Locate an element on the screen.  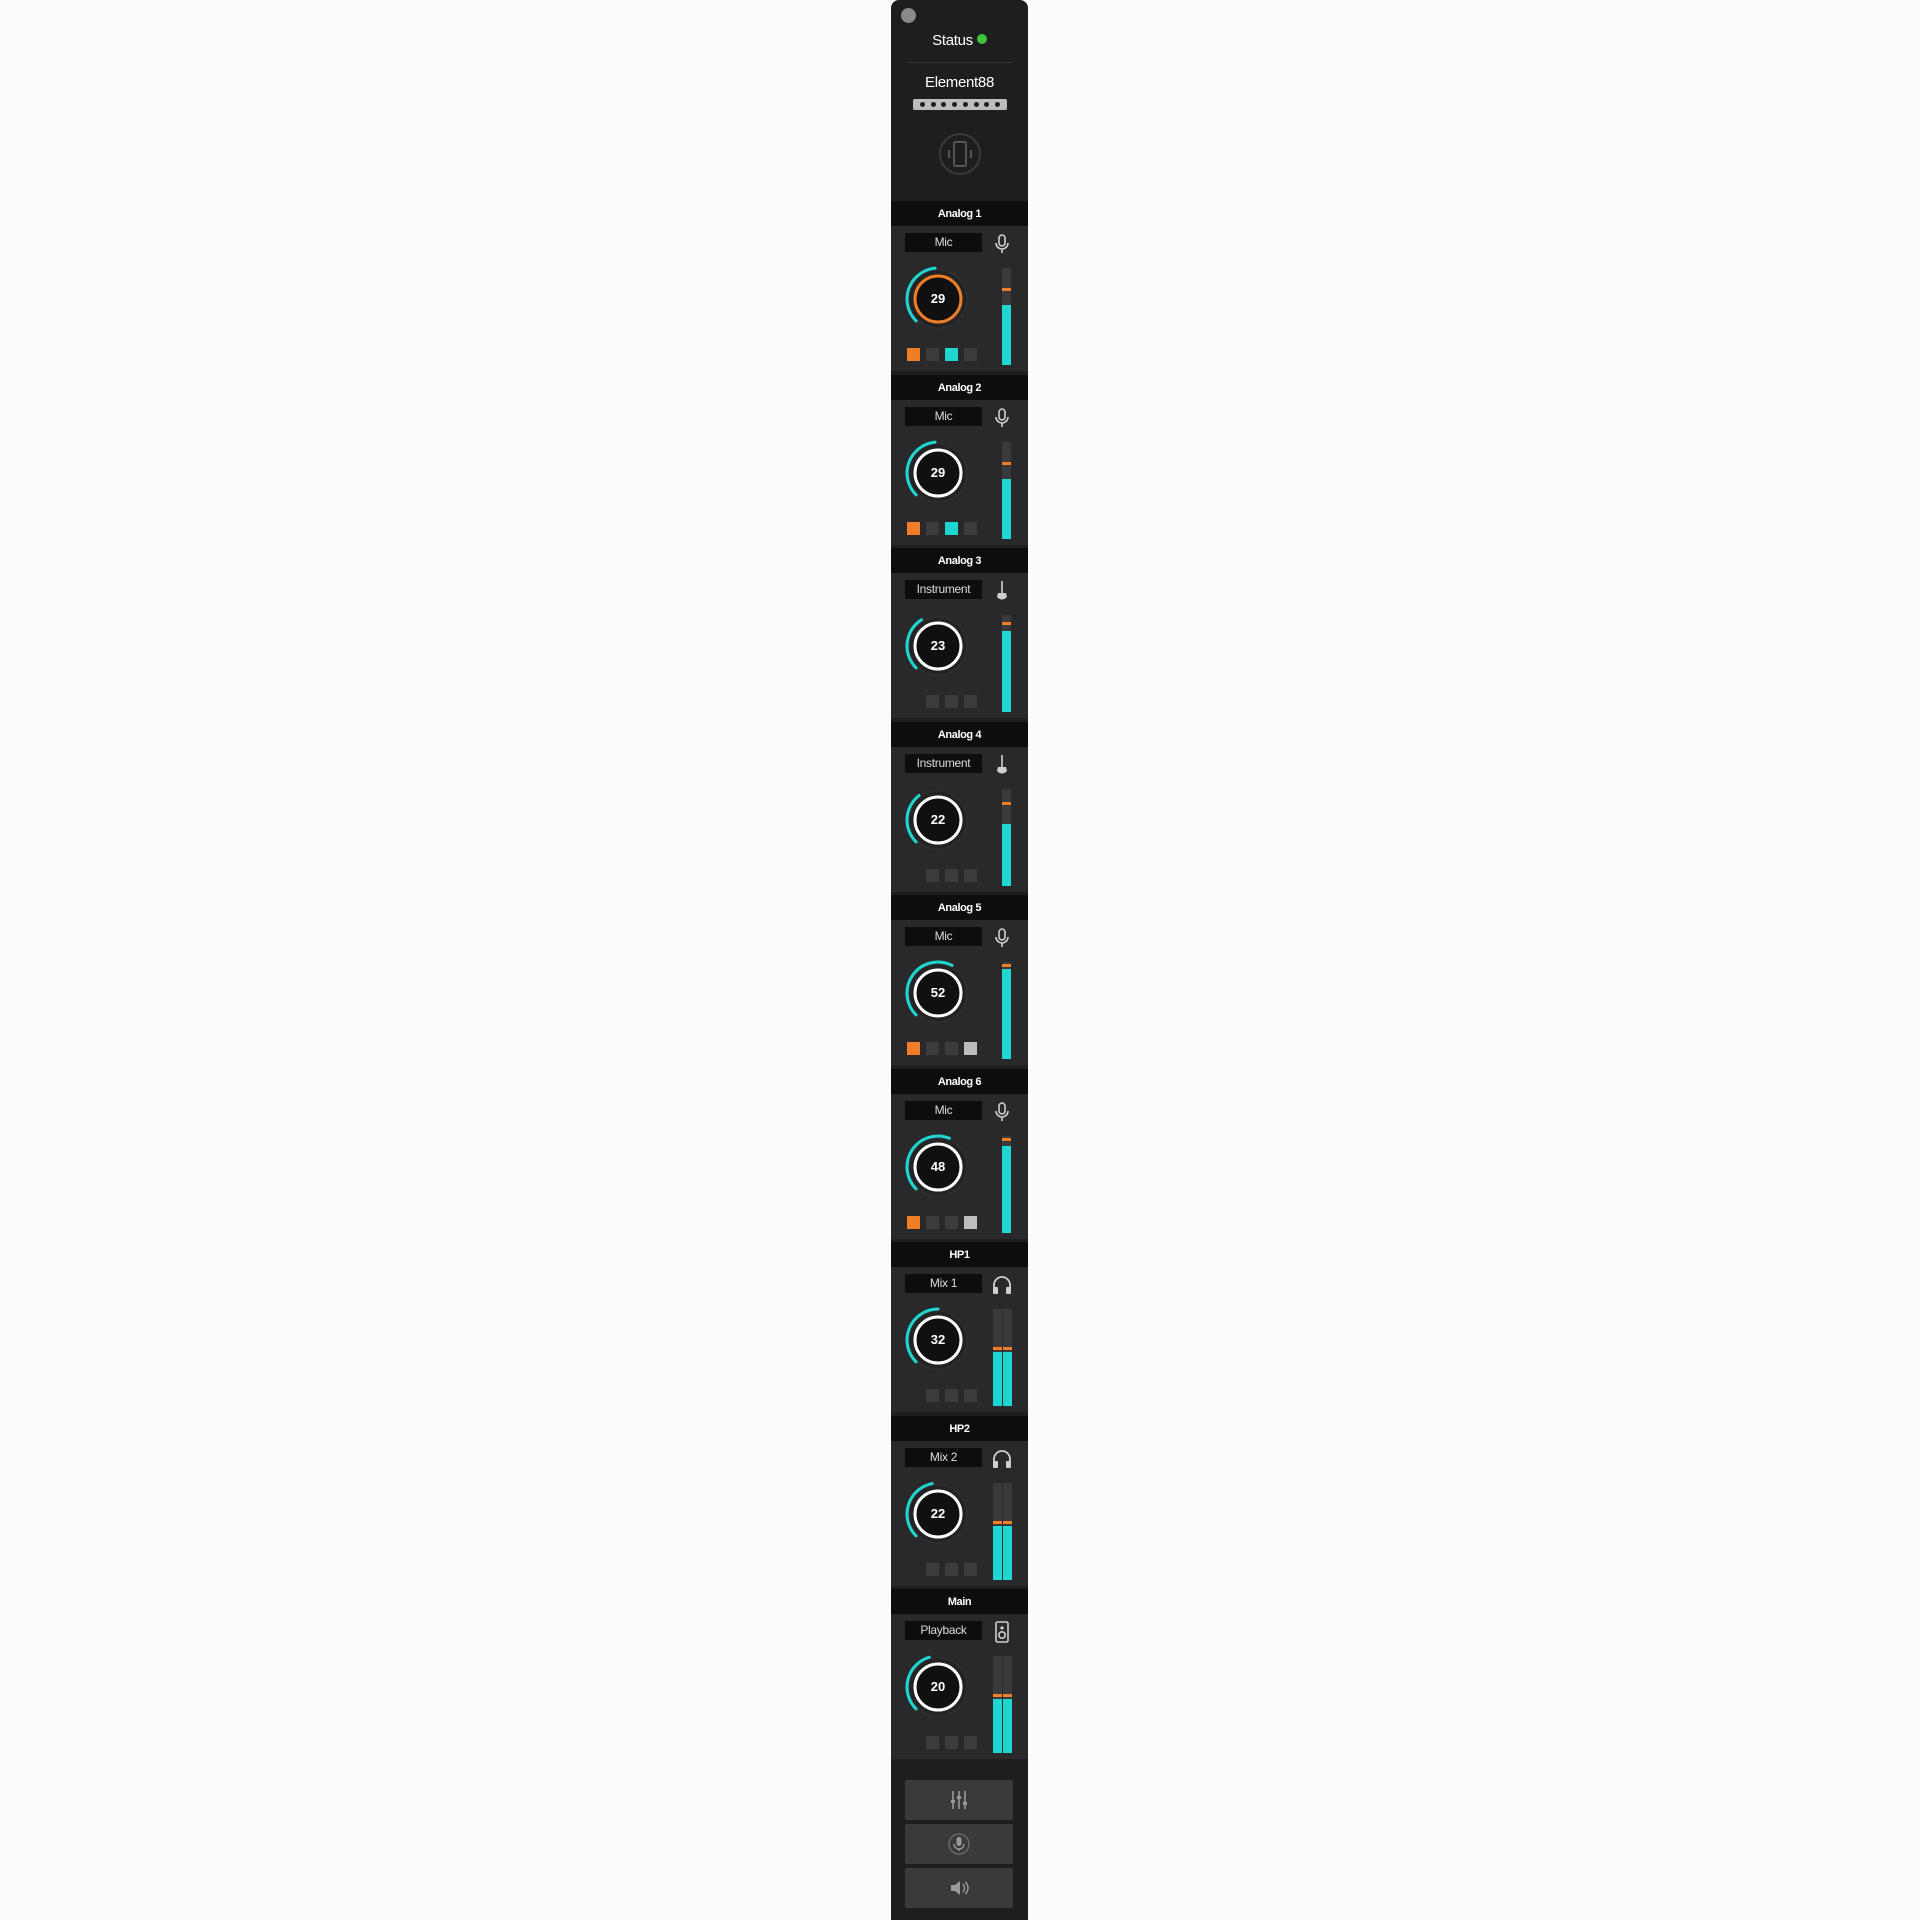
gain-value: 32 is located at coordinates (938, 1339).